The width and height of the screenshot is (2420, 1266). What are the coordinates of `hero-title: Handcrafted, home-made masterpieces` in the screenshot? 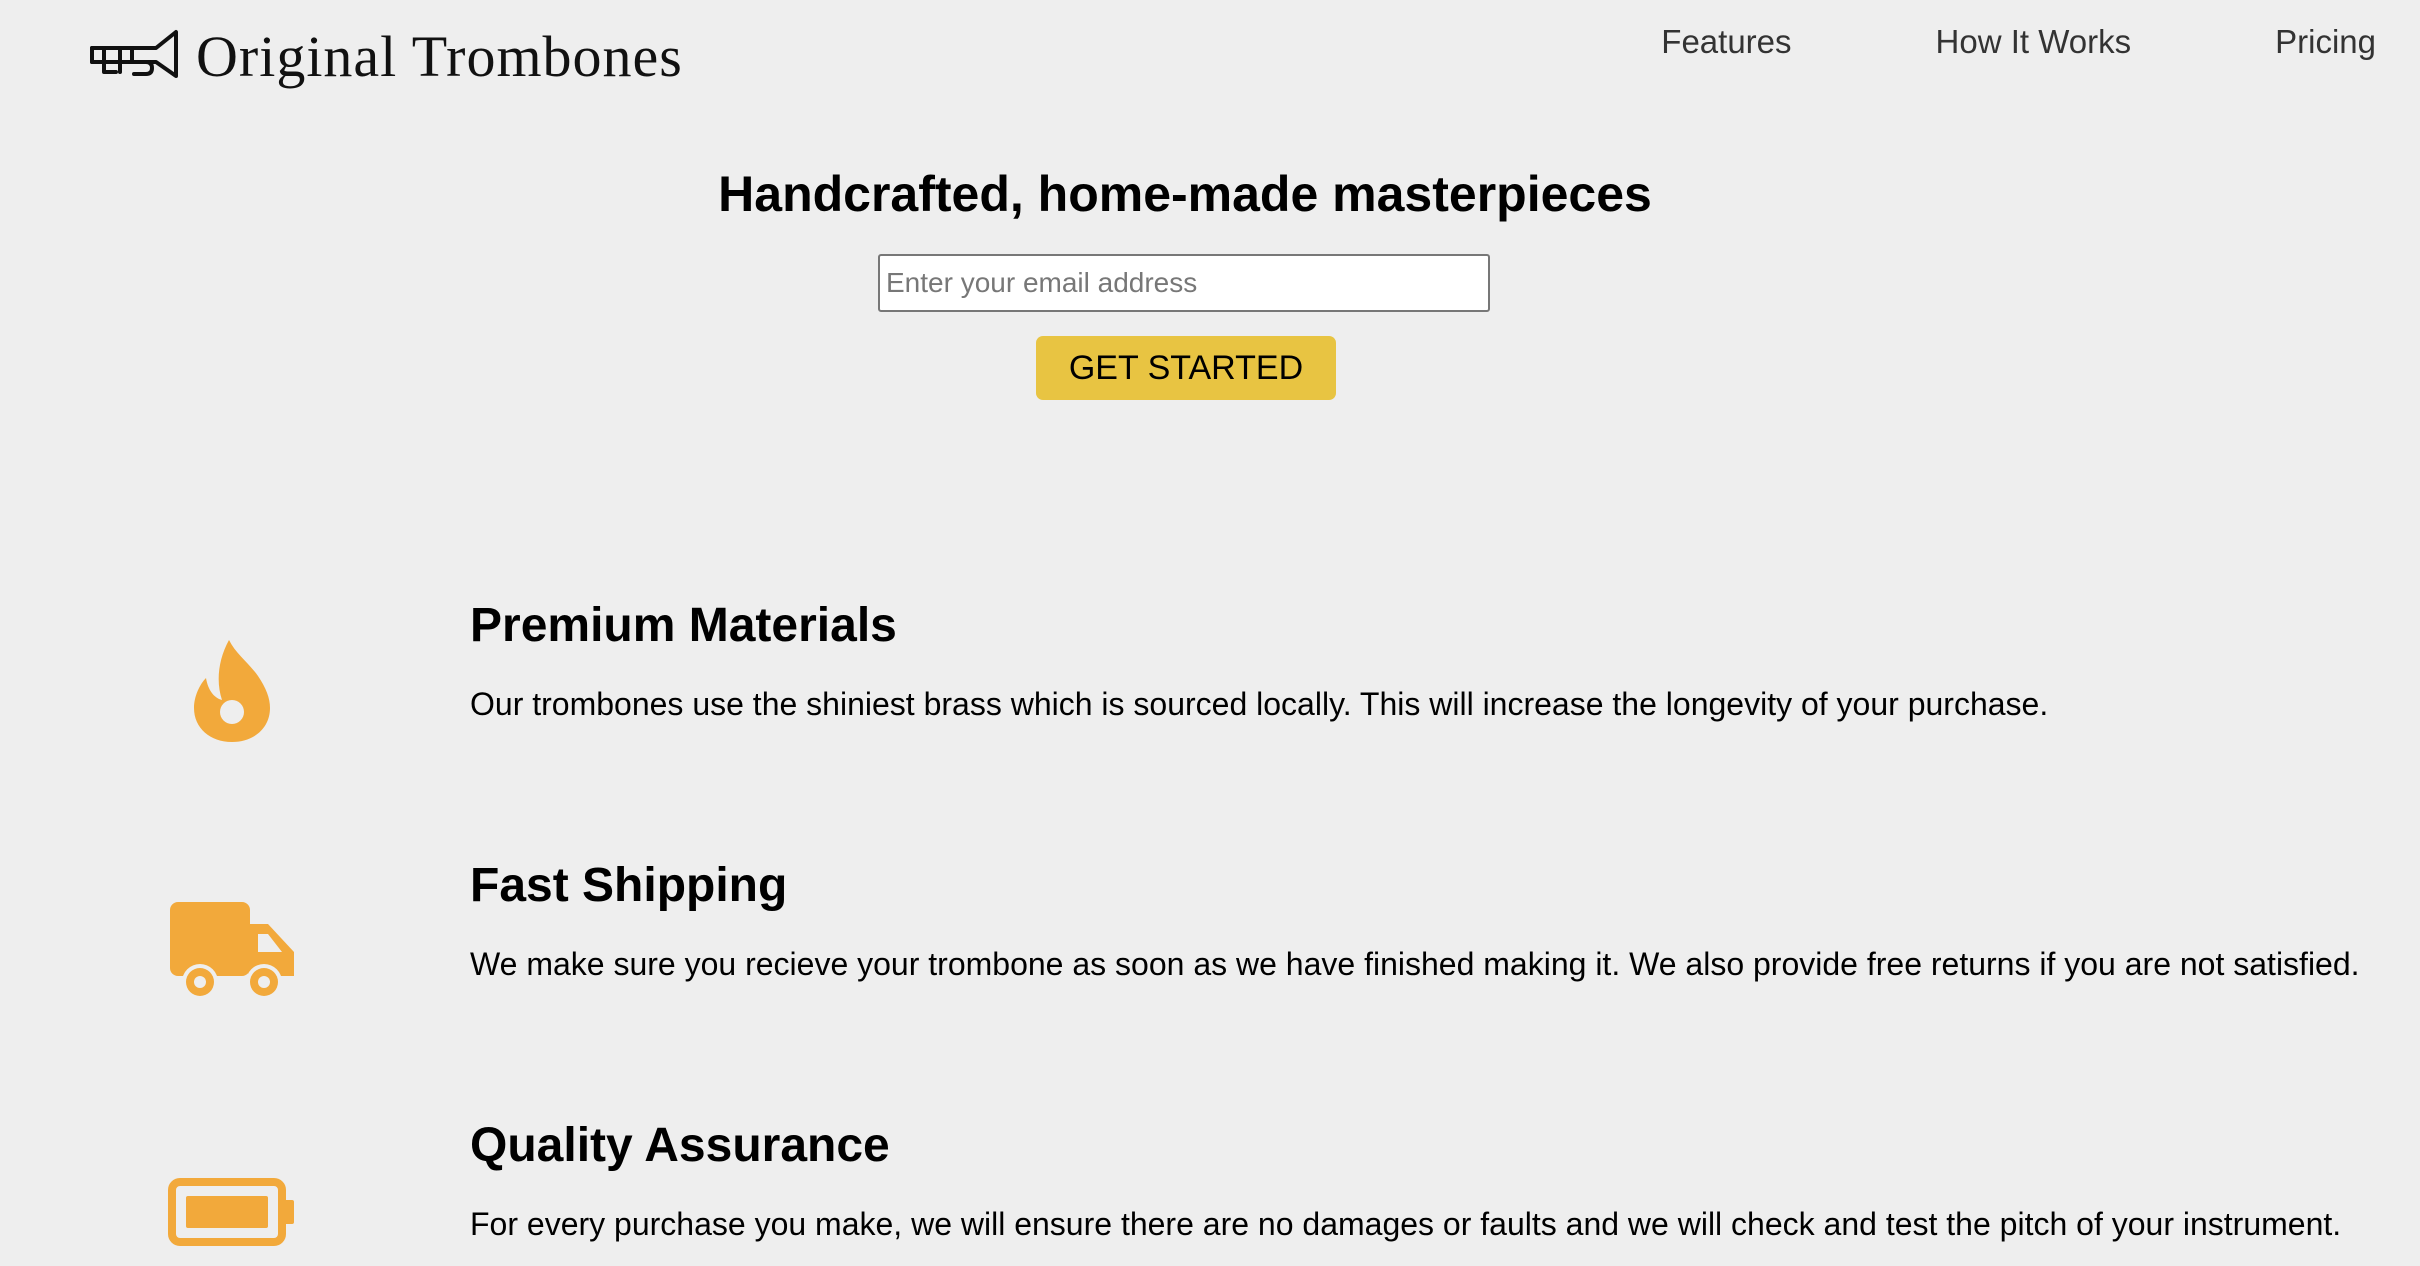 It's located at (1185, 194).